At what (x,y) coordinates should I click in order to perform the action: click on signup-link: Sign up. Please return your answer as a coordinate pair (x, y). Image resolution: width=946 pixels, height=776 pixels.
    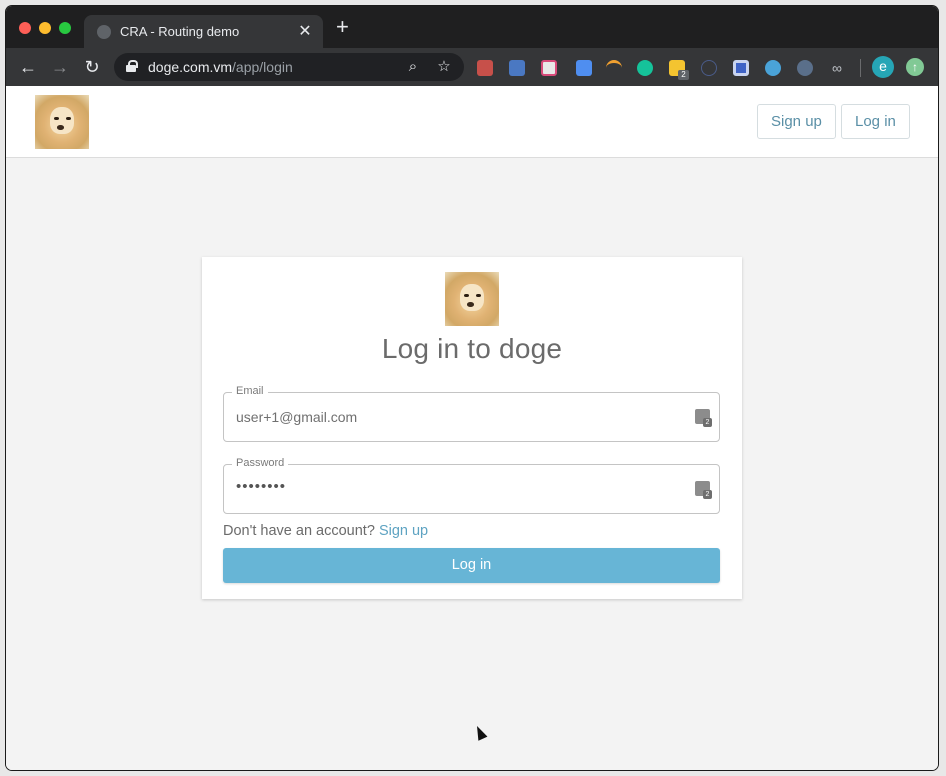
    Looking at the image, I should click on (403, 531).